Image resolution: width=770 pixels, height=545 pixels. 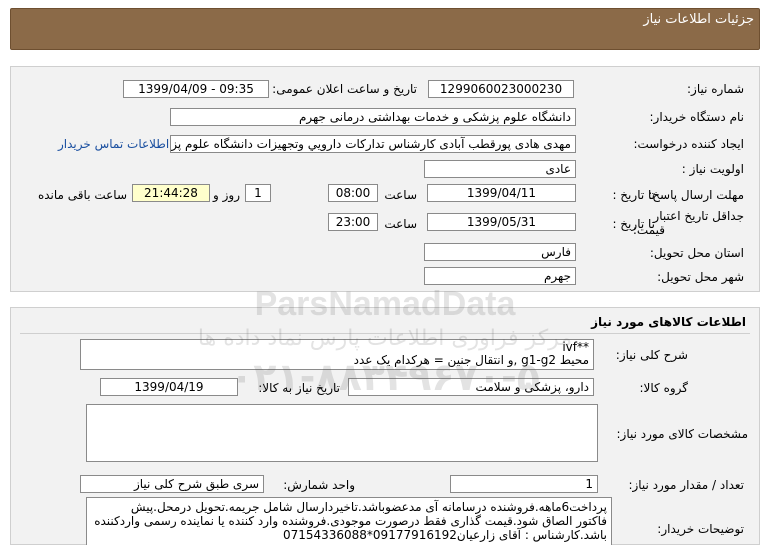 What do you see at coordinates (353, 193) in the screenshot?
I see `deadline-time-field: 08:00` at bounding box center [353, 193].